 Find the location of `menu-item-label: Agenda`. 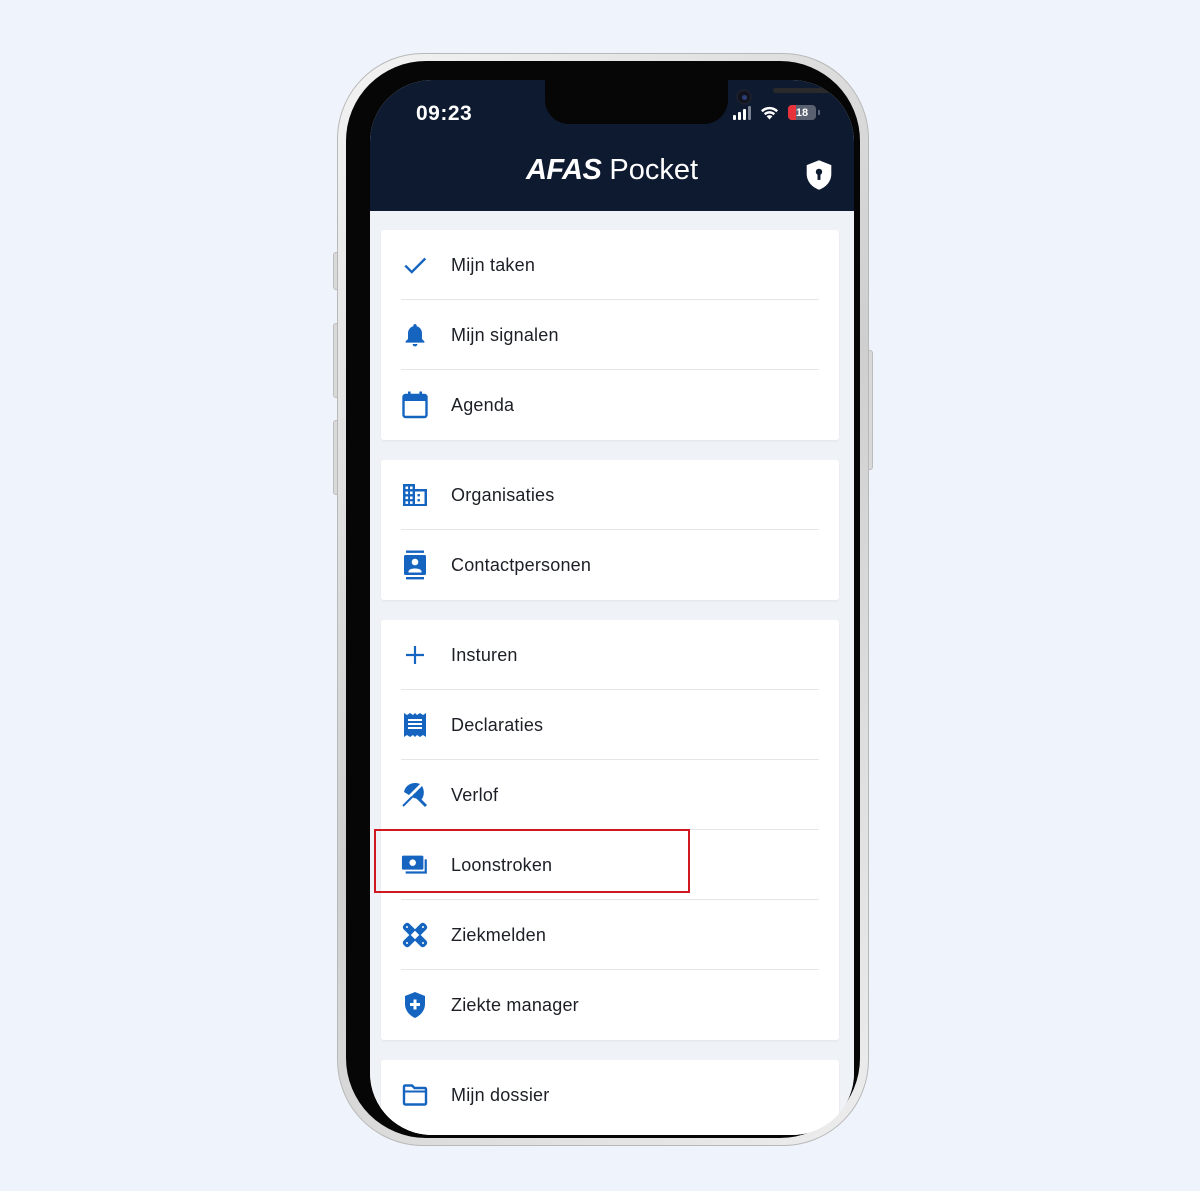

menu-item-label: Agenda is located at coordinates (483, 404).